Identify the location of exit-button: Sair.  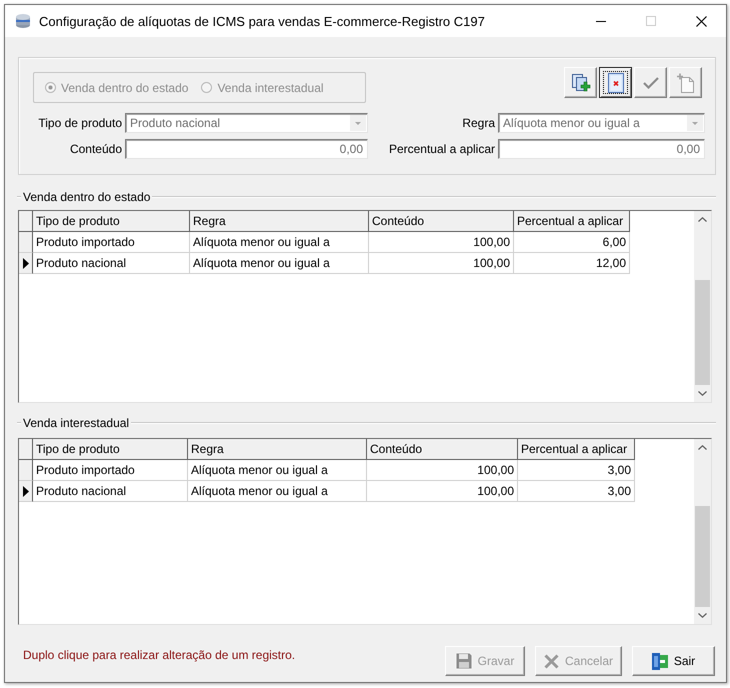
(673, 661).